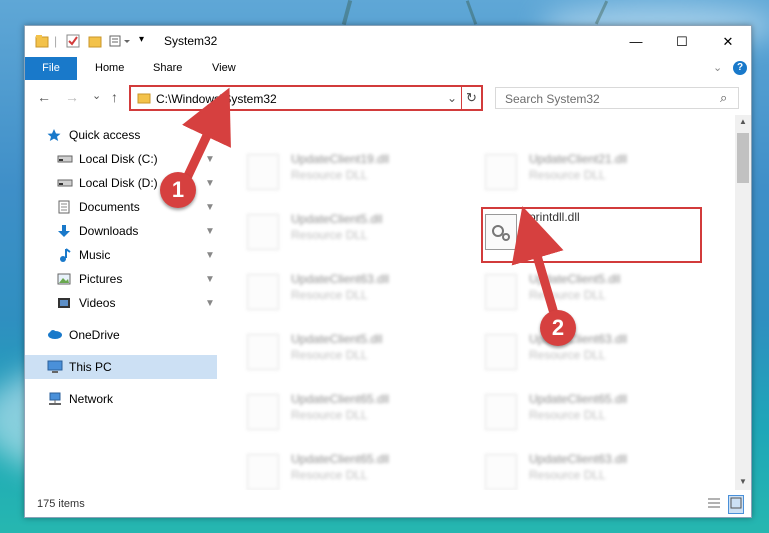 The height and width of the screenshot is (533, 769). Describe the element at coordinates (178, 190) in the screenshot. I see `callout-badge-1: 1` at that location.